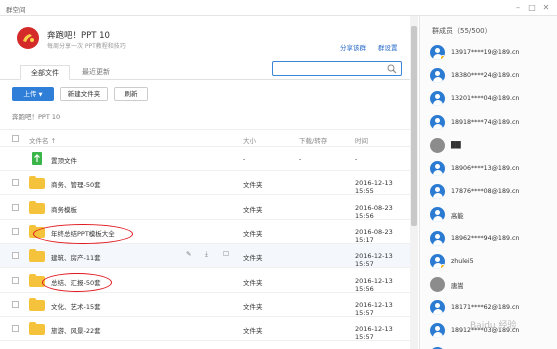 This screenshot has height=349, width=557. What do you see at coordinates (205, 183) in the screenshot?
I see `table-row: 商务、管理-50套 文件夹 2016-12-13 15:55` at bounding box center [205, 183].